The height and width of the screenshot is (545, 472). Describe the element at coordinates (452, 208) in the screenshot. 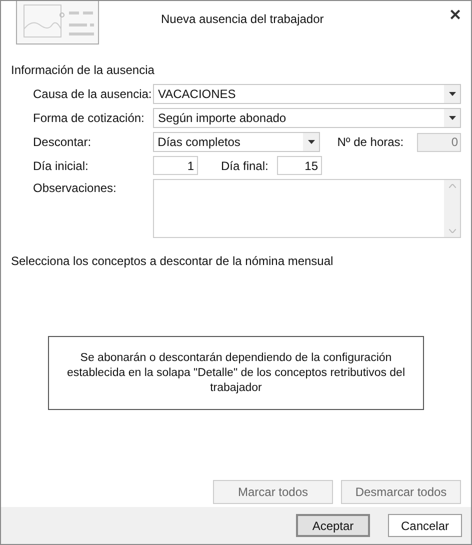

I see `scrollbar` at that location.